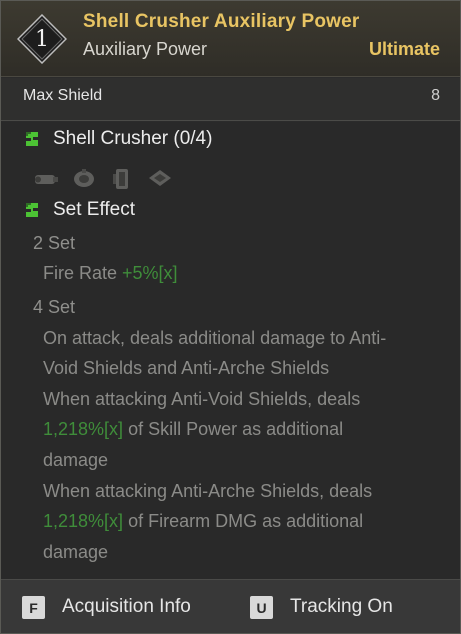 This screenshot has height=634, width=461. I want to click on item-title: Shell Crusher Auxiliary Power, so click(221, 21).